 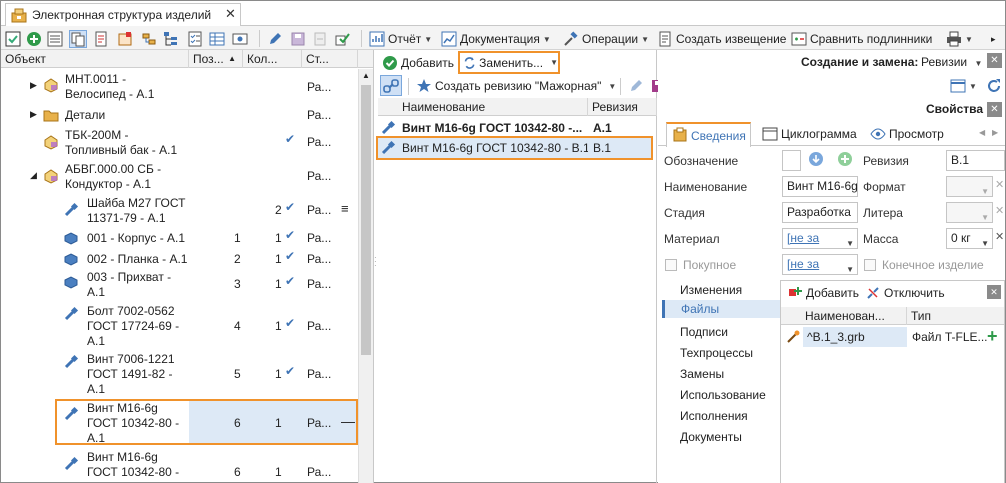 What do you see at coordinates (34, 39) in the screenshot?
I see `add-icon` at bounding box center [34, 39].